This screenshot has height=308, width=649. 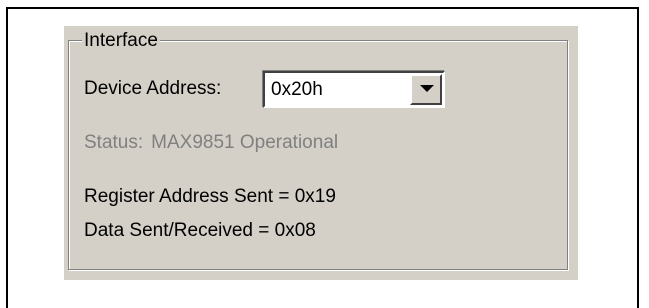 What do you see at coordinates (210, 196) in the screenshot?
I see `register-address-text: Register Address Sent = 0x19` at bounding box center [210, 196].